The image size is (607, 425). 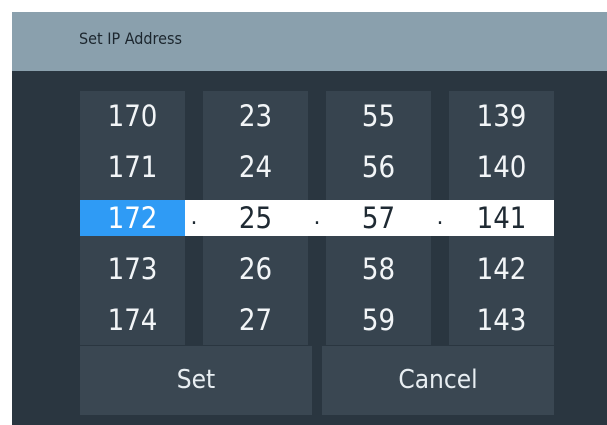 What do you see at coordinates (132, 116) in the screenshot?
I see `octet-1-option: 170` at bounding box center [132, 116].